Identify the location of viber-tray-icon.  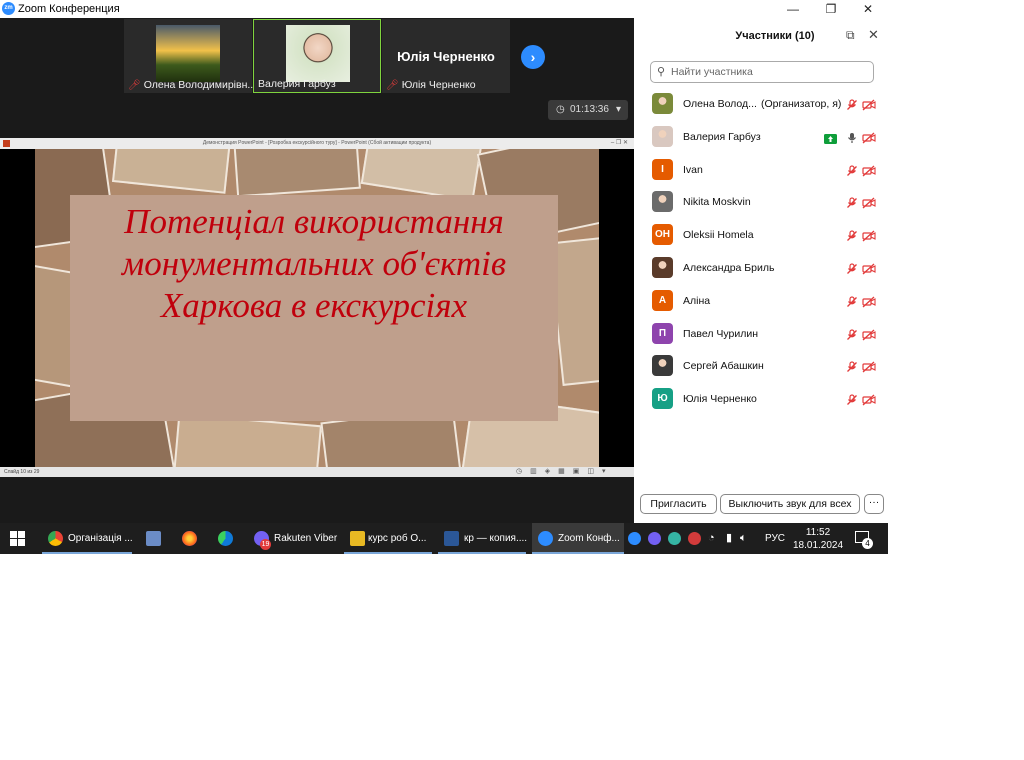
(654, 538).